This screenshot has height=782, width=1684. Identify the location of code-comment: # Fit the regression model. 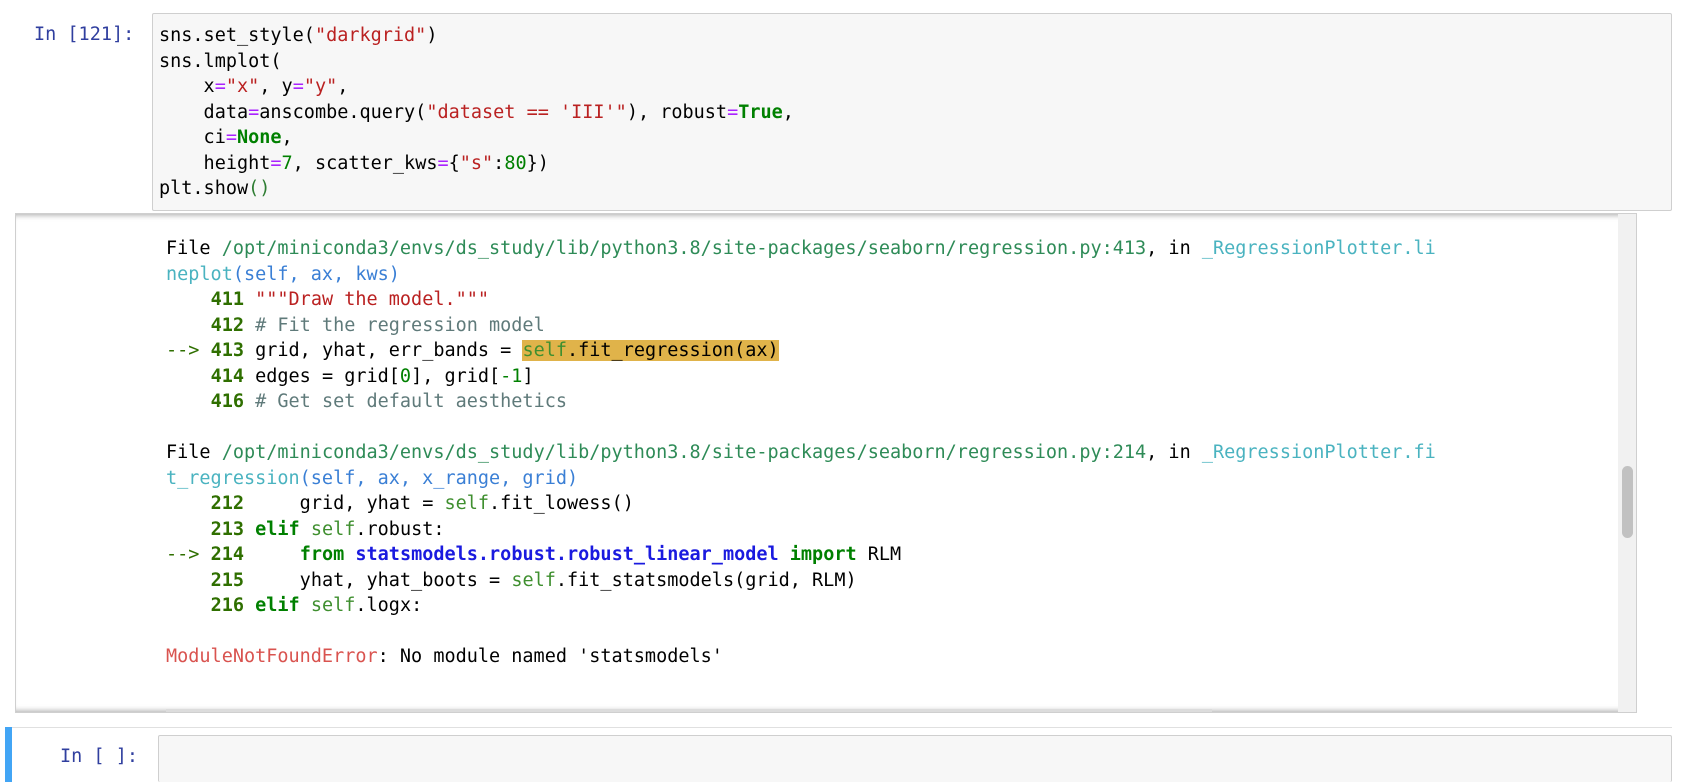
(400, 325).